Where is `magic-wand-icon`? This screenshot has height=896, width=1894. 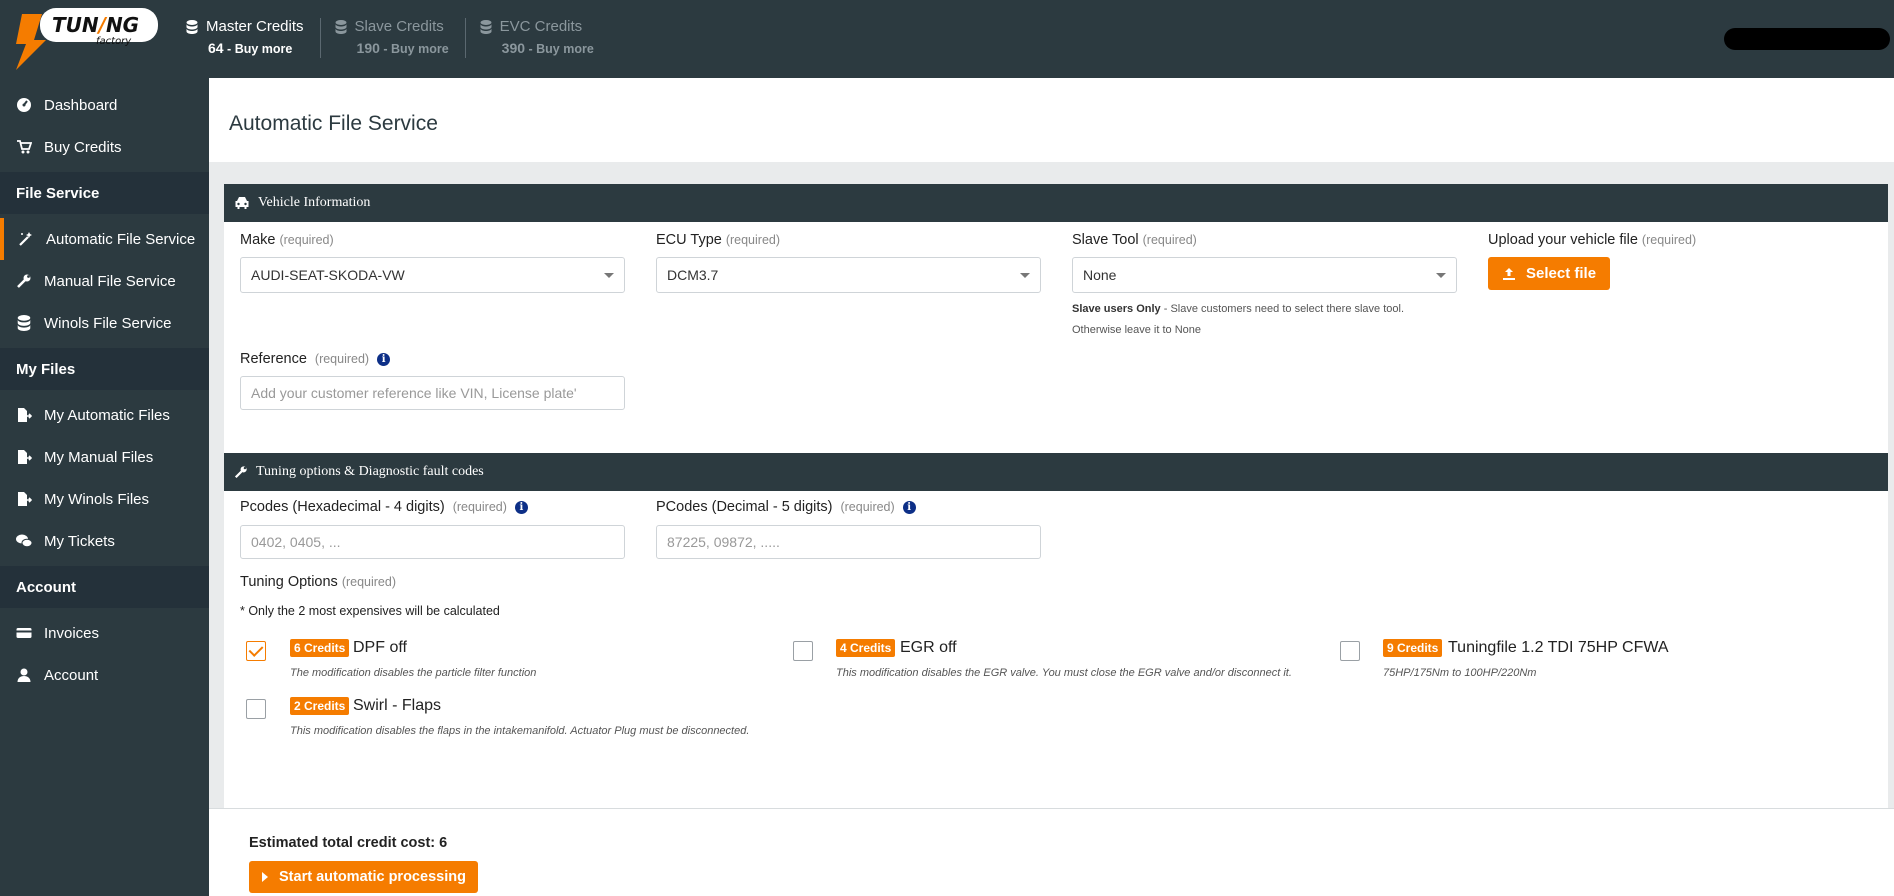 magic-wand-icon is located at coordinates (25, 239).